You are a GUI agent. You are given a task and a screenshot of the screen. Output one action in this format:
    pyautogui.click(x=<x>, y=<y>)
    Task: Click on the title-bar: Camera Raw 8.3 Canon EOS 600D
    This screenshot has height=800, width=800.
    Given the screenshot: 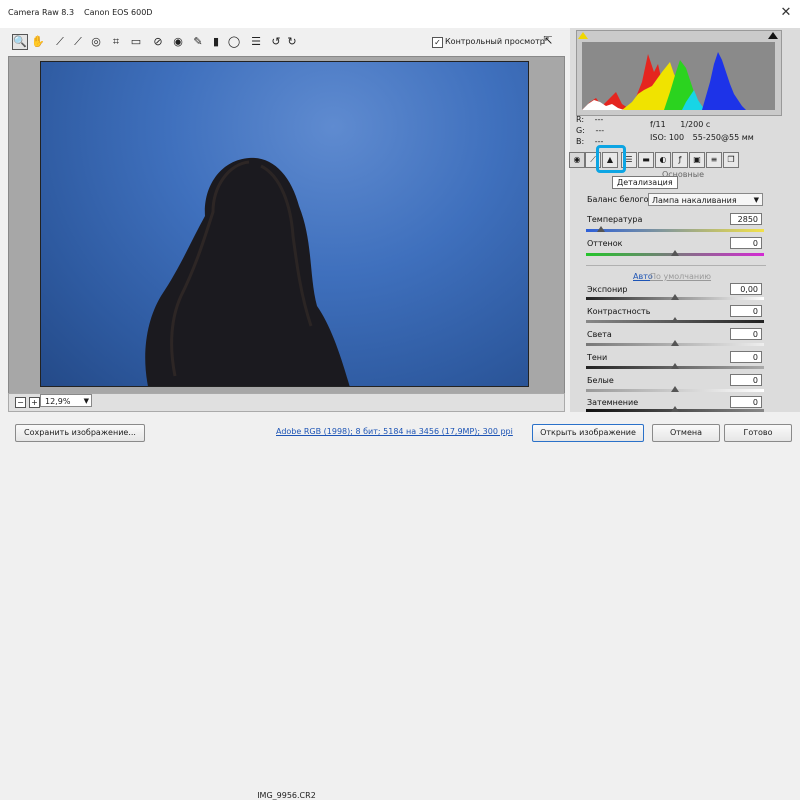 What is the action you would take?
    pyautogui.click(x=400, y=14)
    